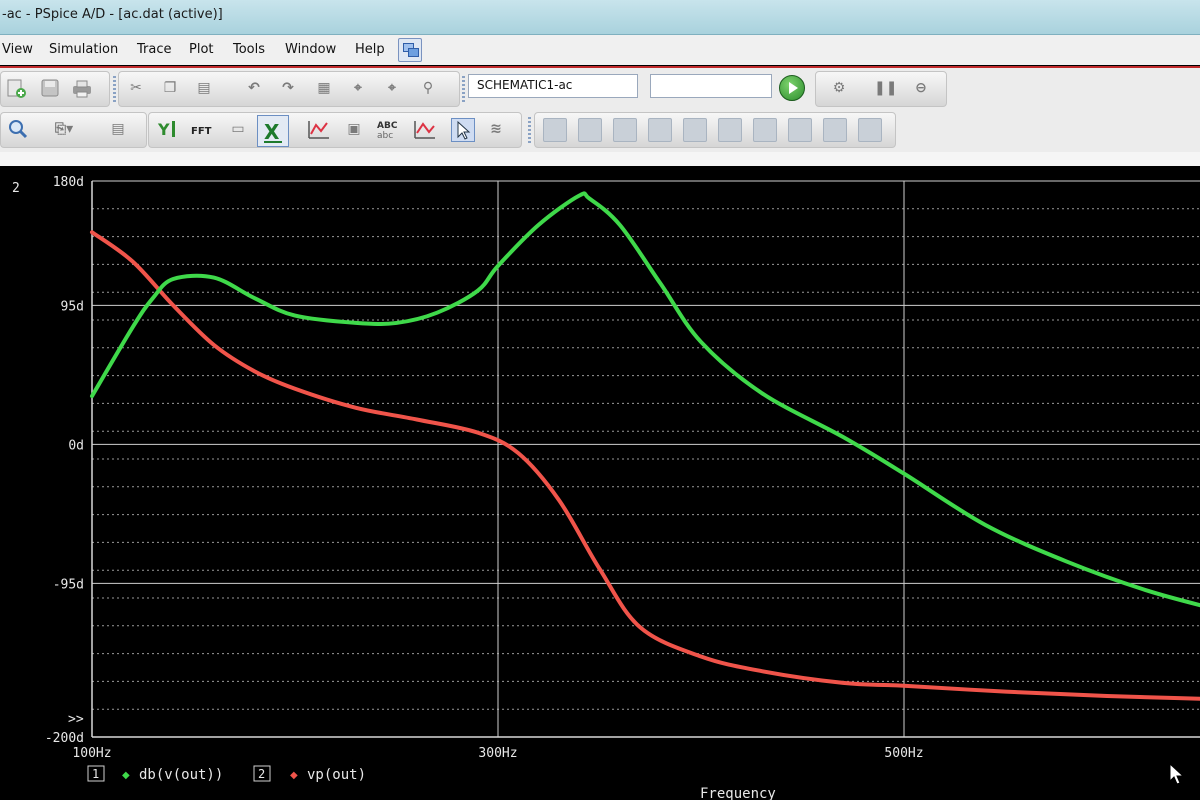 This screenshot has width=1200, height=800. What do you see at coordinates (387, 126) in the screenshot?
I see `abc-label: ABC` at bounding box center [387, 126].